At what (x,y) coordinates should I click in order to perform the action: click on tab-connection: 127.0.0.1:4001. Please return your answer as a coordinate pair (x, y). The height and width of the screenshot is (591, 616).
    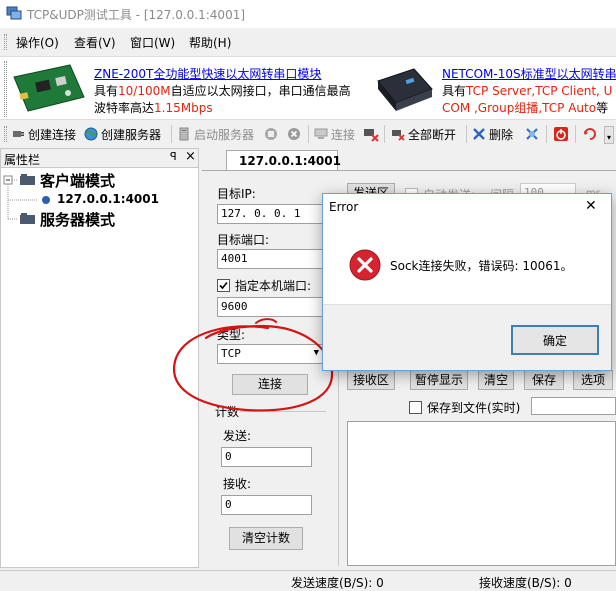
    Looking at the image, I should click on (283, 160).